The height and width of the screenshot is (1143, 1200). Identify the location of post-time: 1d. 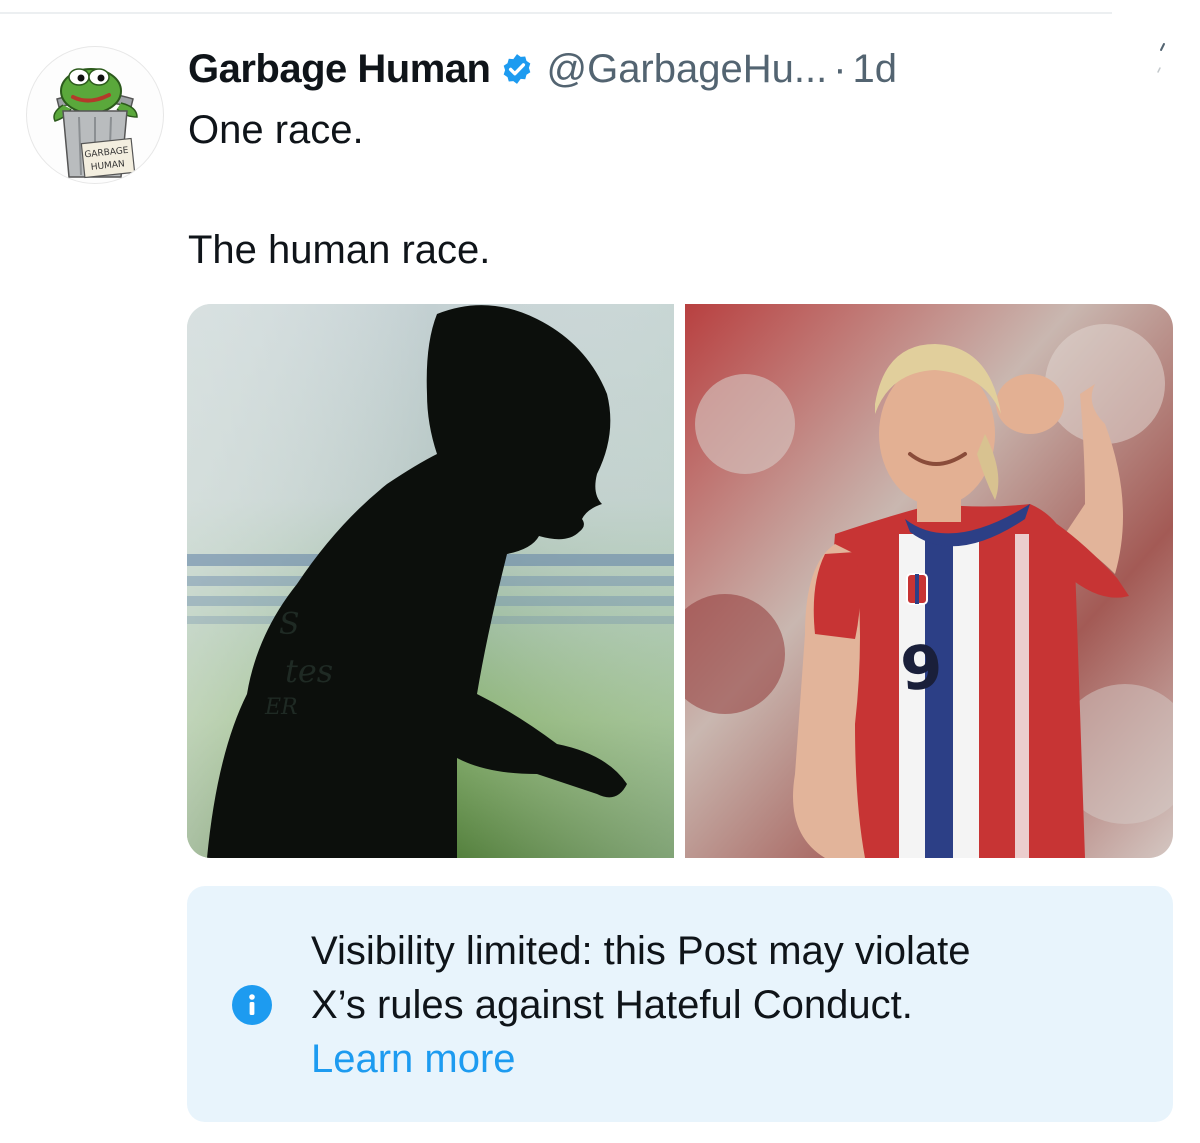
(875, 69).